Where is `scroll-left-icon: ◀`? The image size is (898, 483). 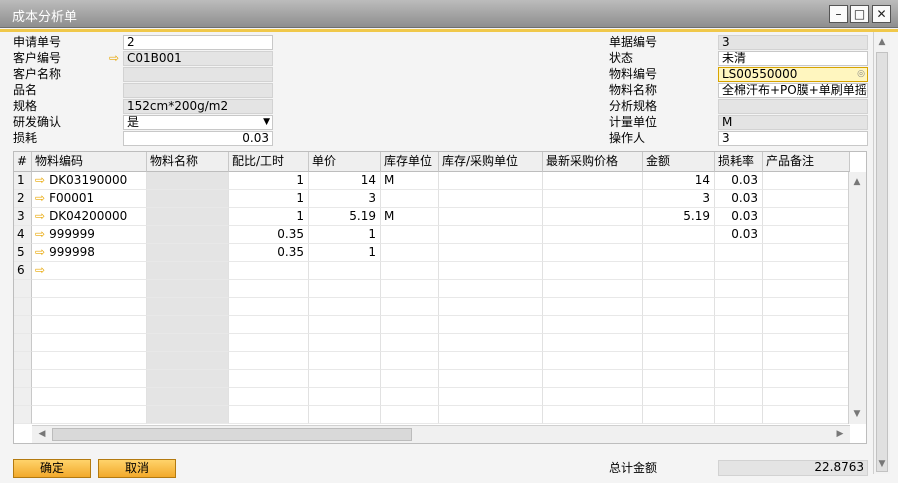
scroll-left-icon: ◀ is located at coordinates (42, 434).